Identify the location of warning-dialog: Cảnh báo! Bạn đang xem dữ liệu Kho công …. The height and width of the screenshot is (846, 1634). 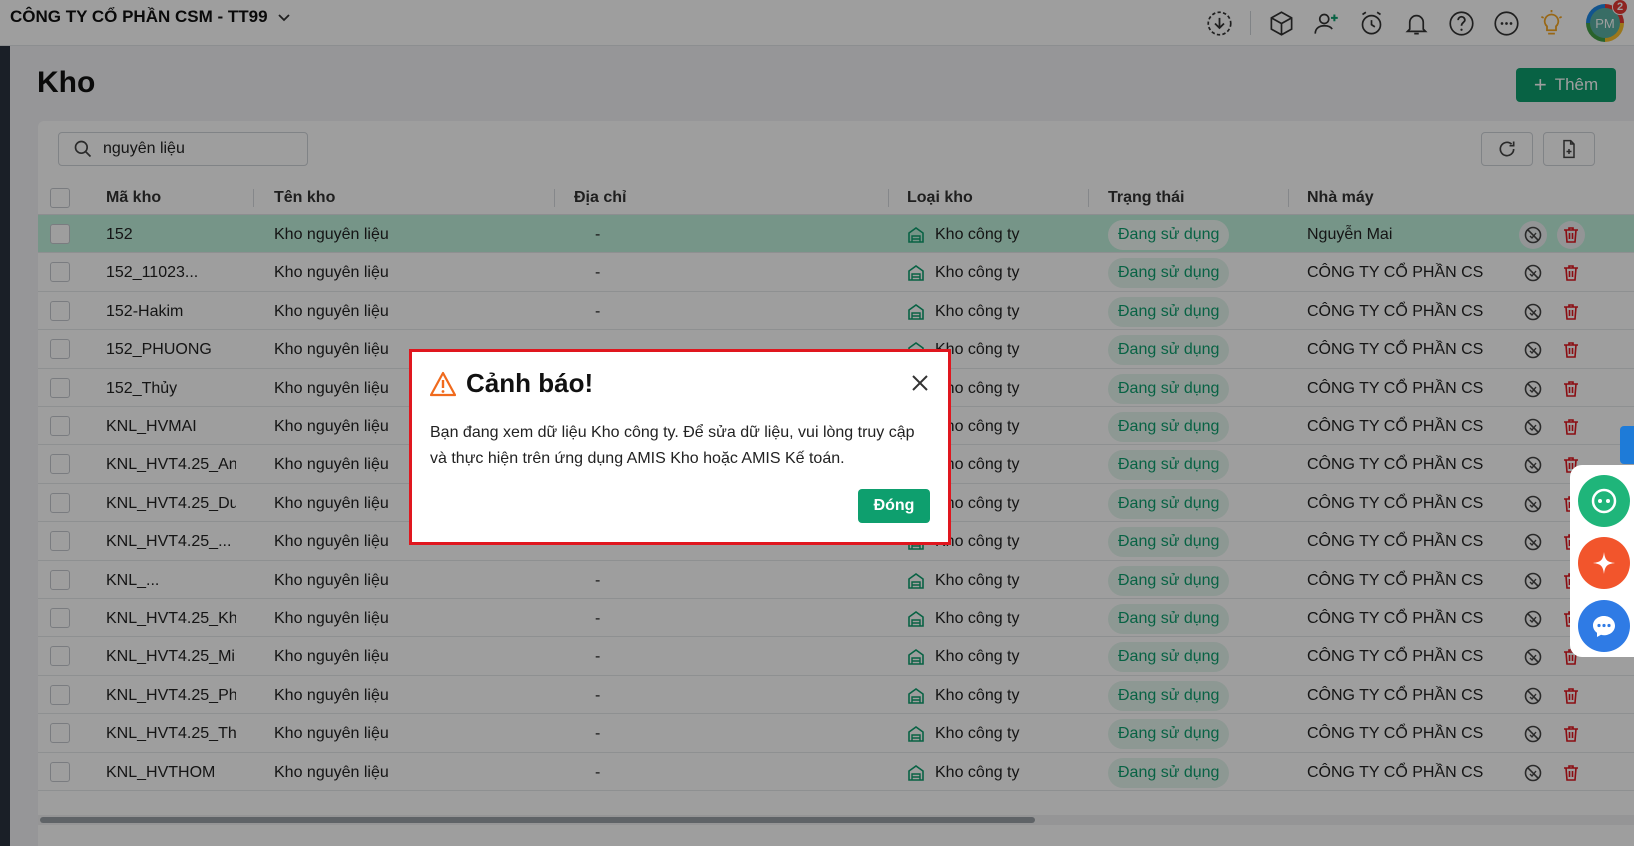
(680, 447).